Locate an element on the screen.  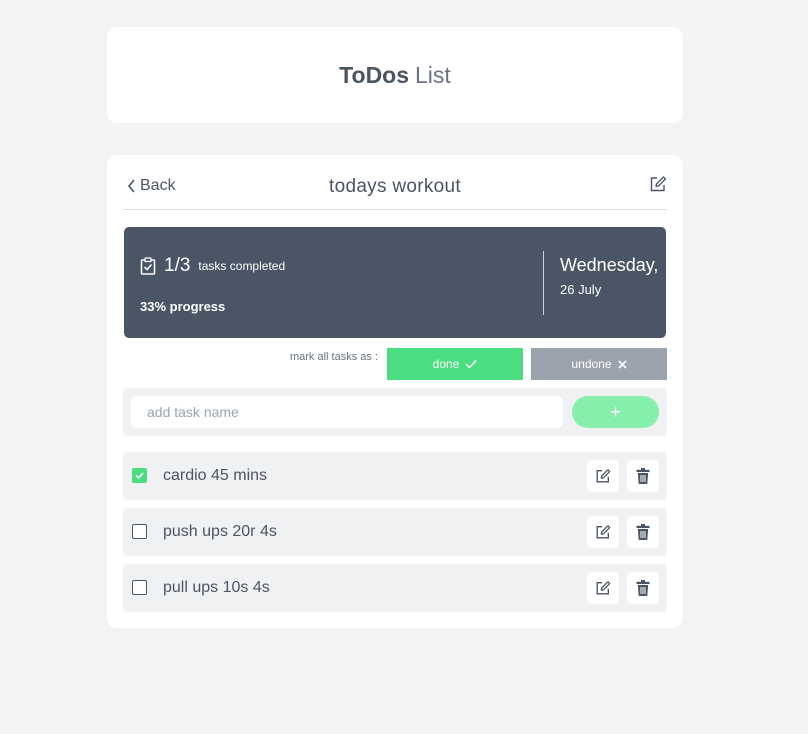
weekday: Wednesday, is located at coordinates (609, 265).